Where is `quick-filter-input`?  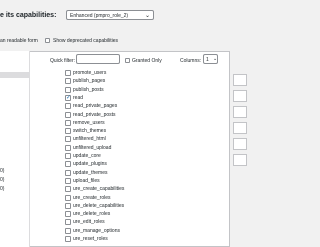
quick-filter-input is located at coordinates (98, 59).